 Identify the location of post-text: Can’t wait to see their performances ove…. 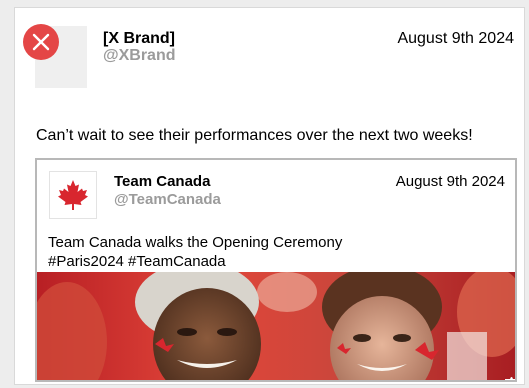
(254, 135).